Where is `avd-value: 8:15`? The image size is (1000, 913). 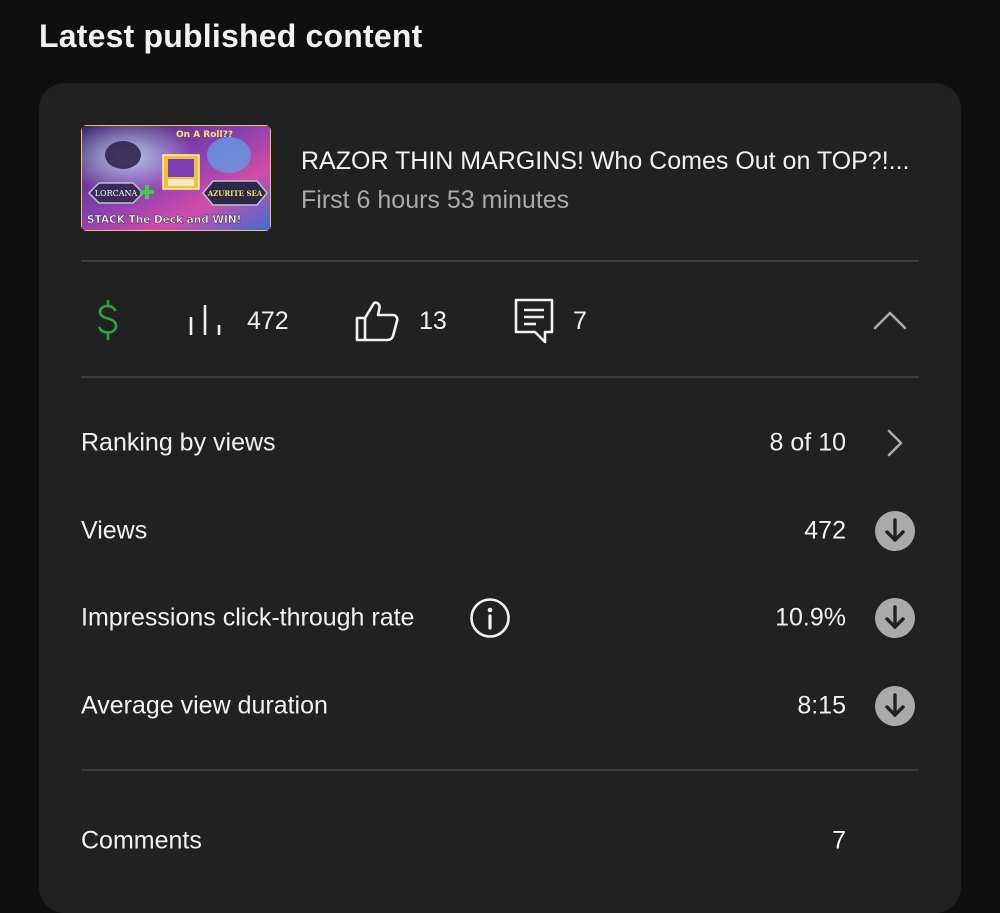
avd-value: 8:15 is located at coordinates (821, 705).